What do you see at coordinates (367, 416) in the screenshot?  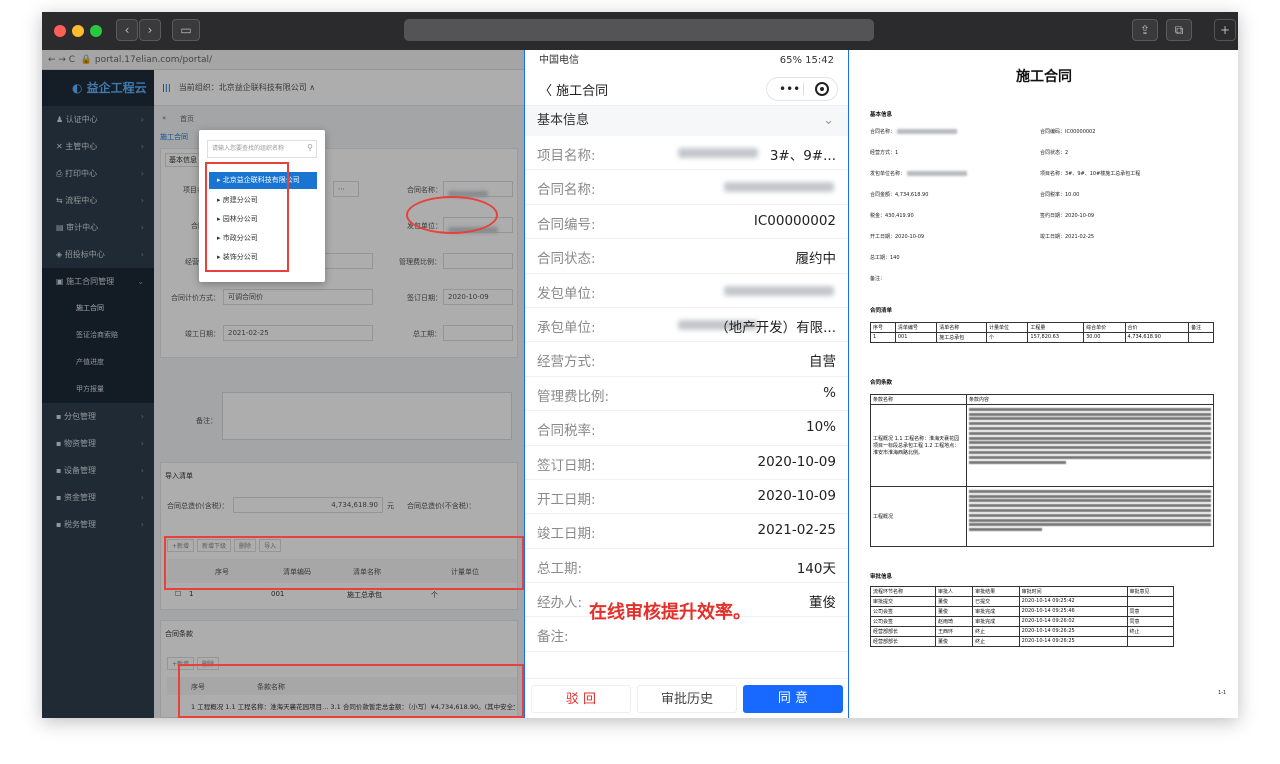 I see `remark-field` at bounding box center [367, 416].